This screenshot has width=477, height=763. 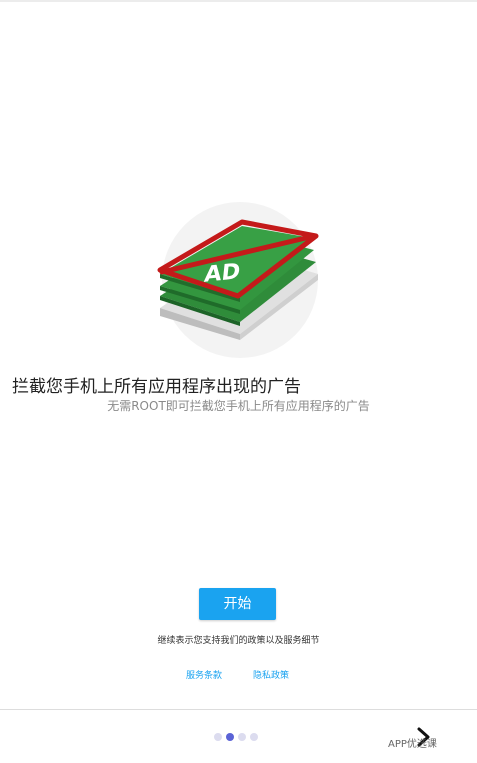 I want to click on agreement-text: 继续表示您支持我们的政策以及服务细节, so click(x=238, y=641).